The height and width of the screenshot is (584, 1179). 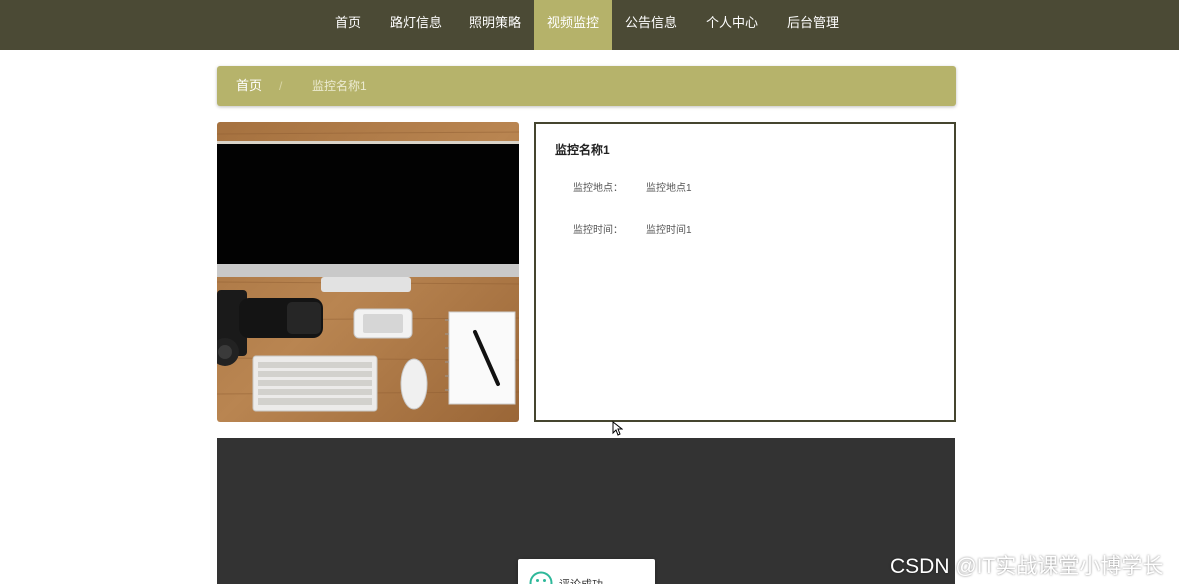 What do you see at coordinates (495, 25) in the screenshot?
I see `nav-item-lighting-strategy: 照明策略` at bounding box center [495, 25].